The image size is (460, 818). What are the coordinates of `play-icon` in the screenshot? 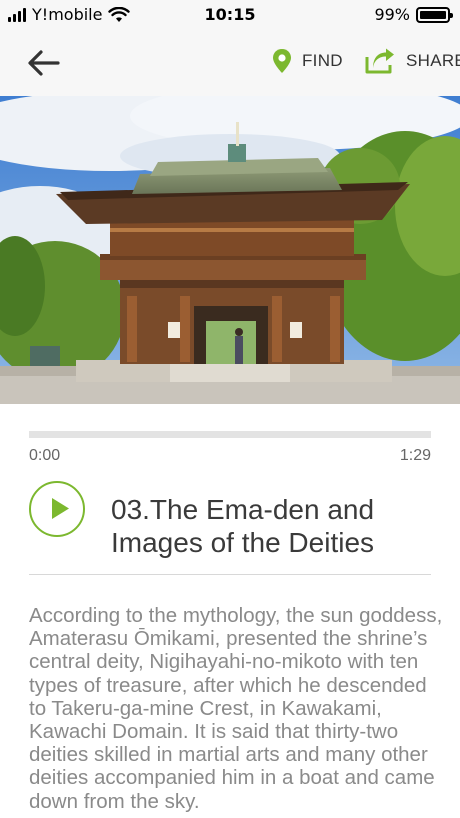 It's located at (60, 508).